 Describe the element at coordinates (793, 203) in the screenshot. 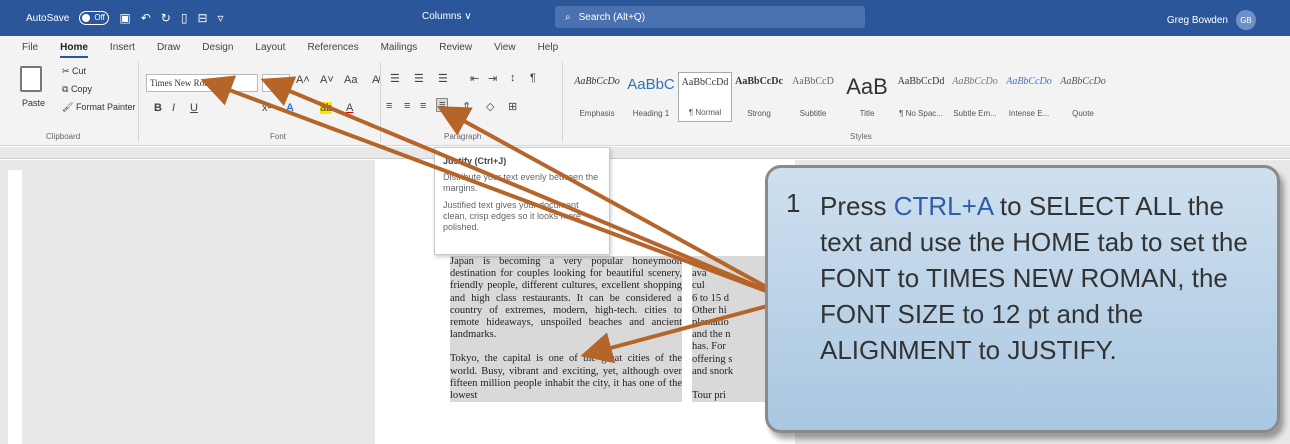

I see `step-number: 1` at that location.